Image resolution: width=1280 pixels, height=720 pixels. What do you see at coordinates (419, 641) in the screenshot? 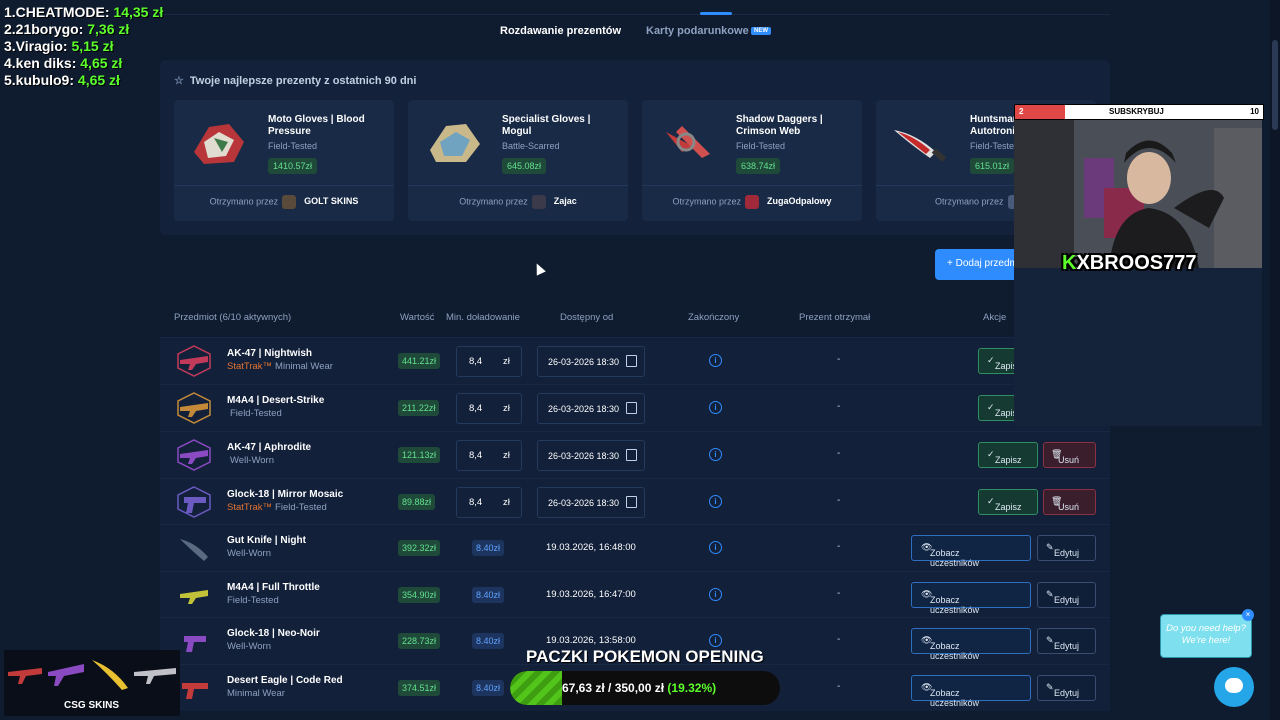
I see `item-value: 228.73zł` at bounding box center [419, 641].